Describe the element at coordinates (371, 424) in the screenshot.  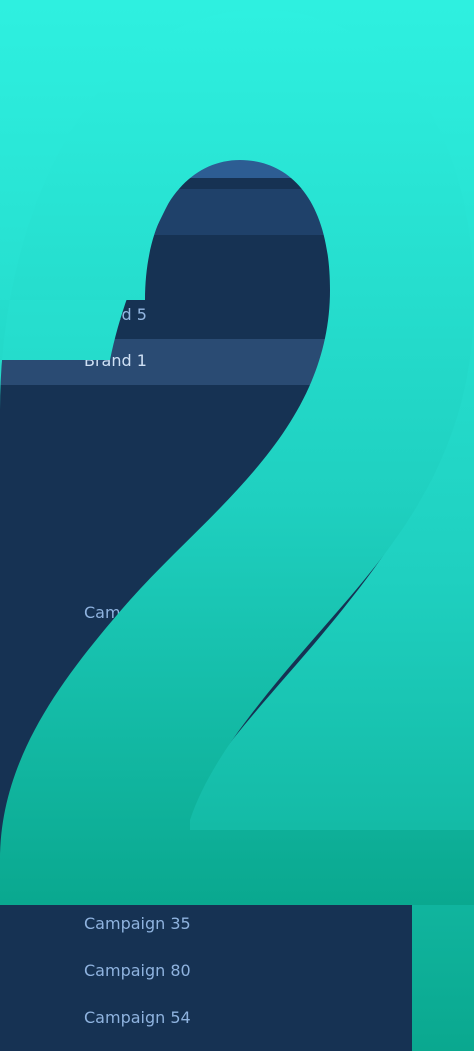
I see `pinned-count: 6/24` at that location.